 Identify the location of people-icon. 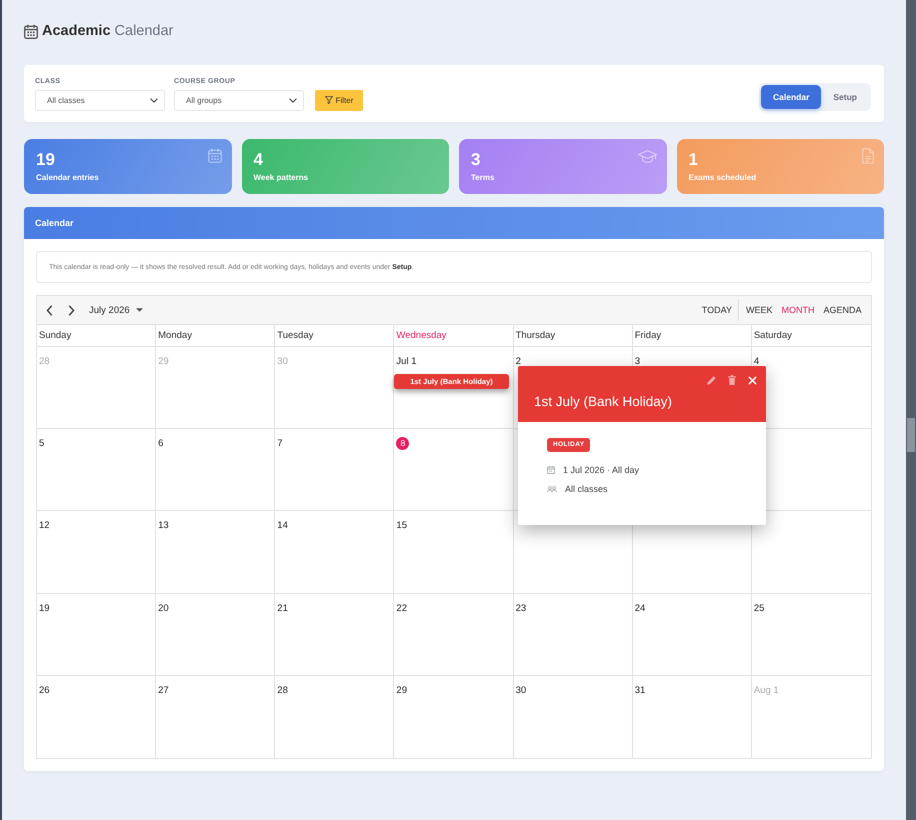
(552, 489).